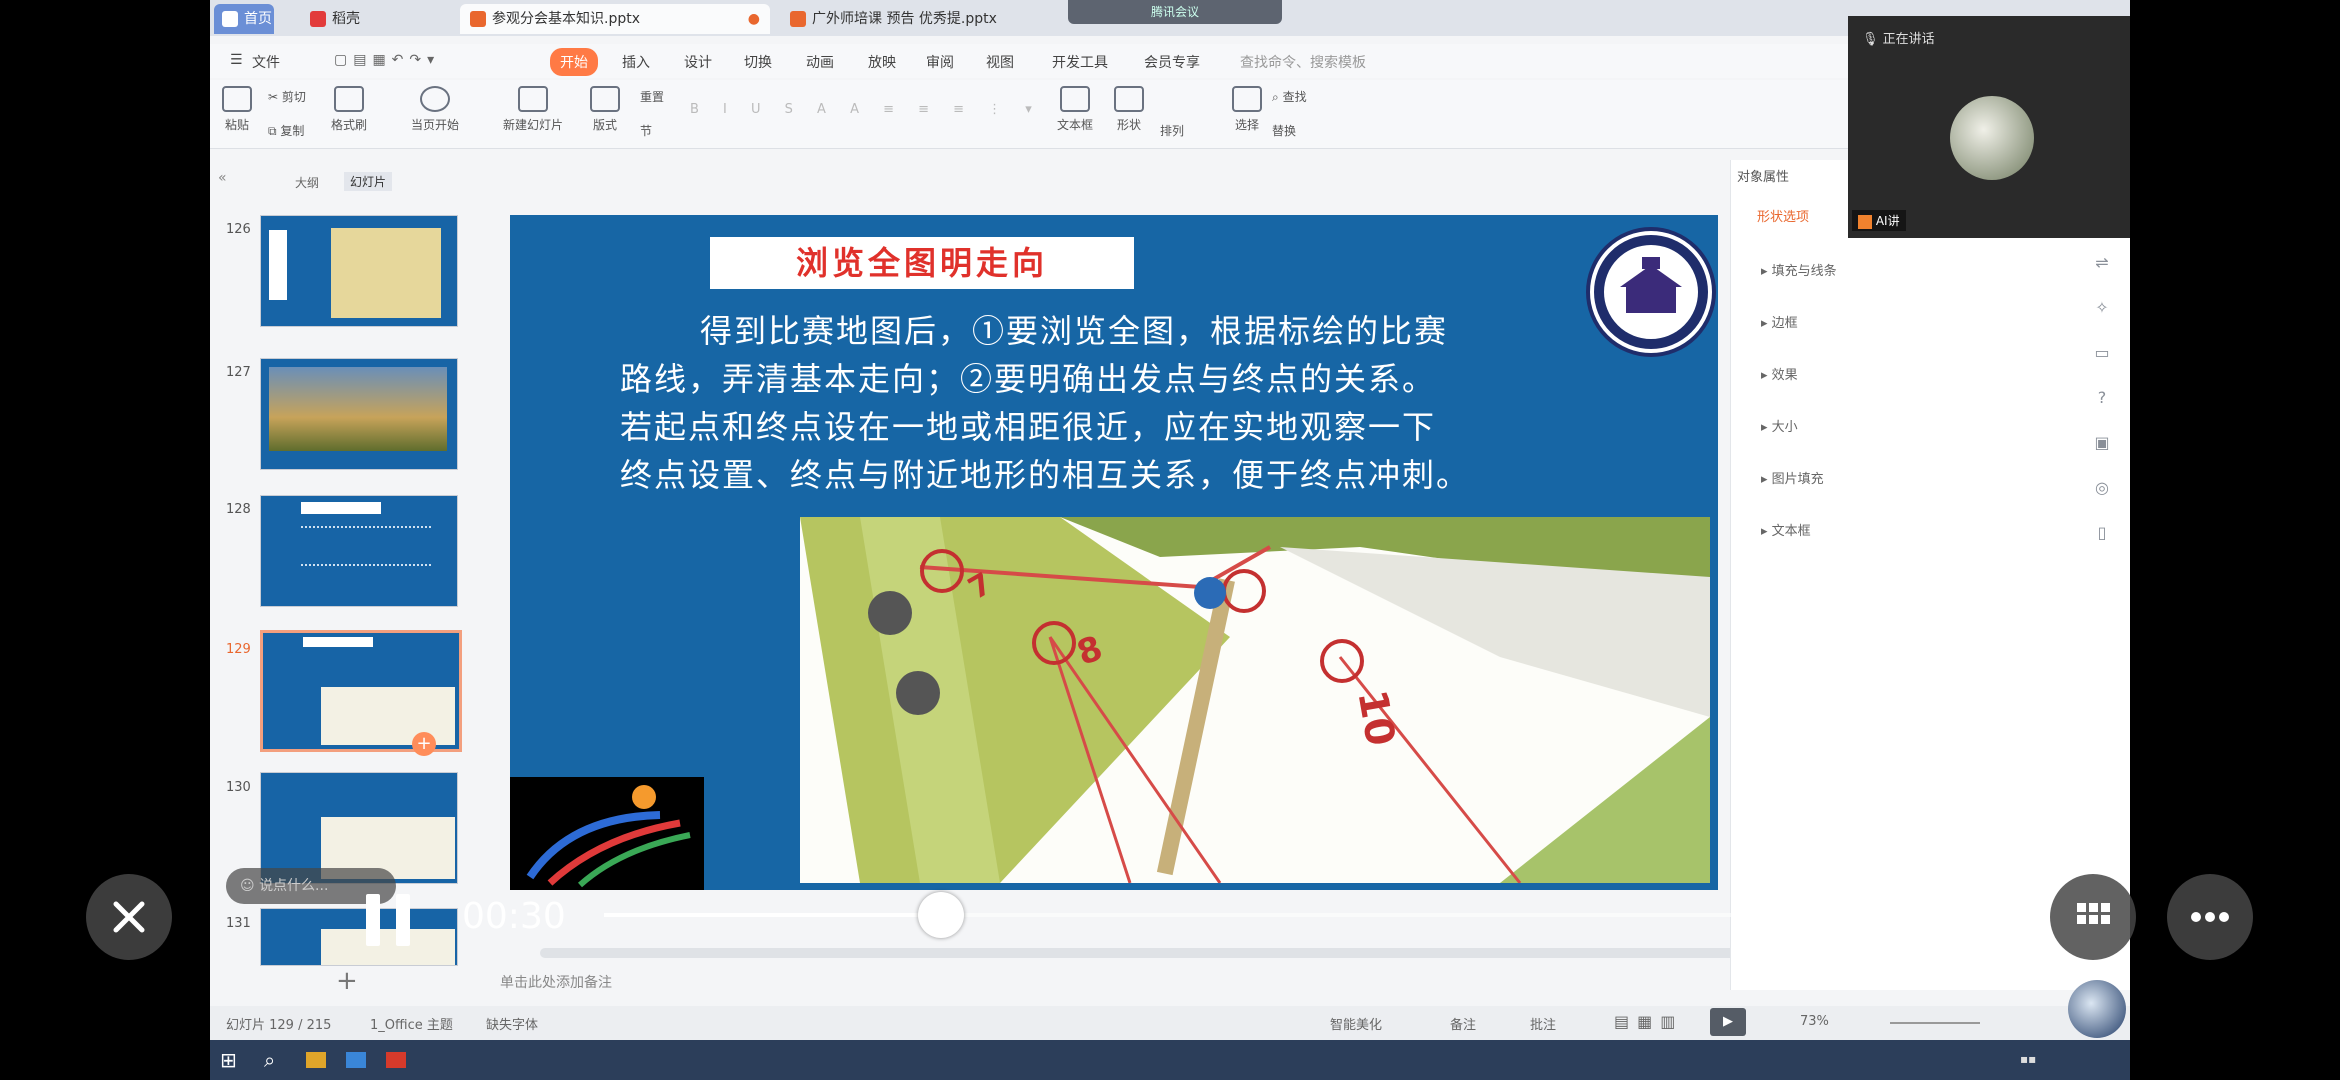  Describe the element at coordinates (365, 19) in the screenshot. I see `tab-docer: 稻壳` at that location.